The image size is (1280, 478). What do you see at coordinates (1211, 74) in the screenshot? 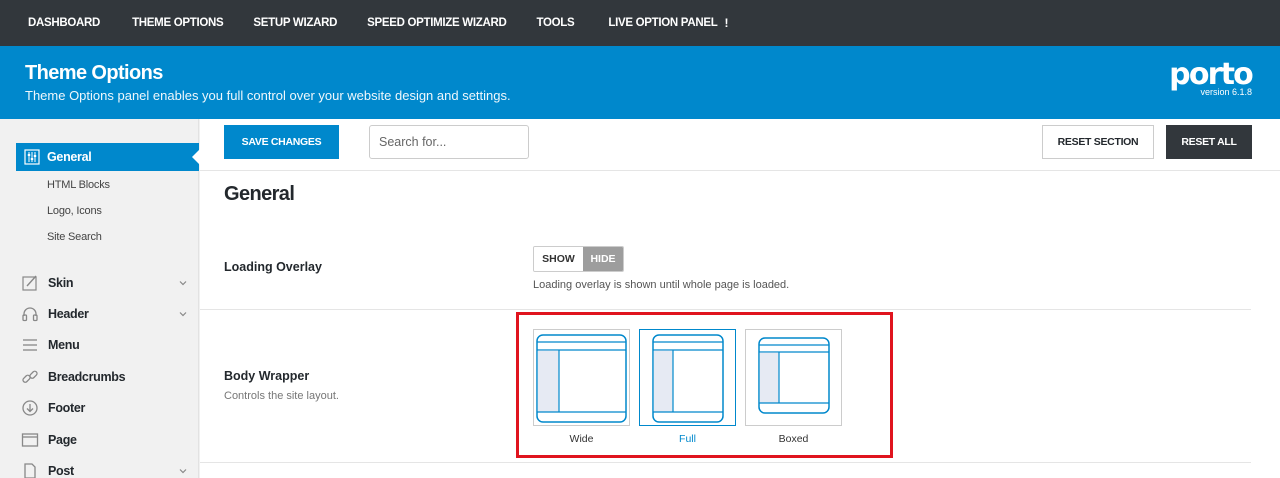
I see `brand-name: porto` at bounding box center [1211, 74].